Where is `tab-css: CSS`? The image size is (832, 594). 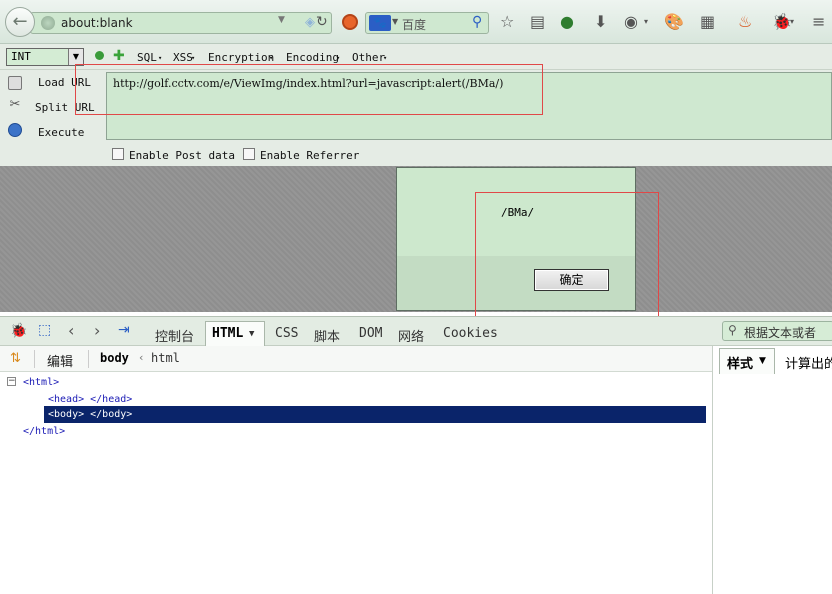
tab-css: CSS is located at coordinates (286, 333).